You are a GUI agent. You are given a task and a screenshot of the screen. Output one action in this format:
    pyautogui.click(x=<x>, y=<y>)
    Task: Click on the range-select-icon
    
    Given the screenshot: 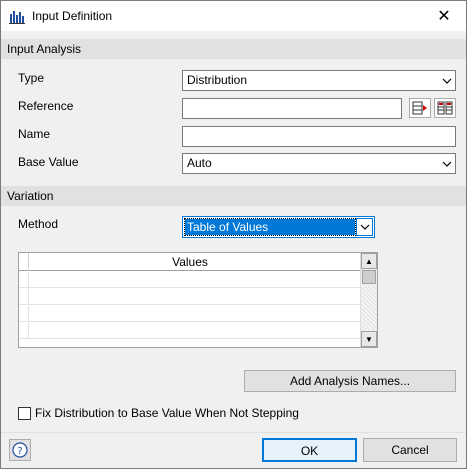 What is the action you would take?
    pyautogui.click(x=445, y=108)
    